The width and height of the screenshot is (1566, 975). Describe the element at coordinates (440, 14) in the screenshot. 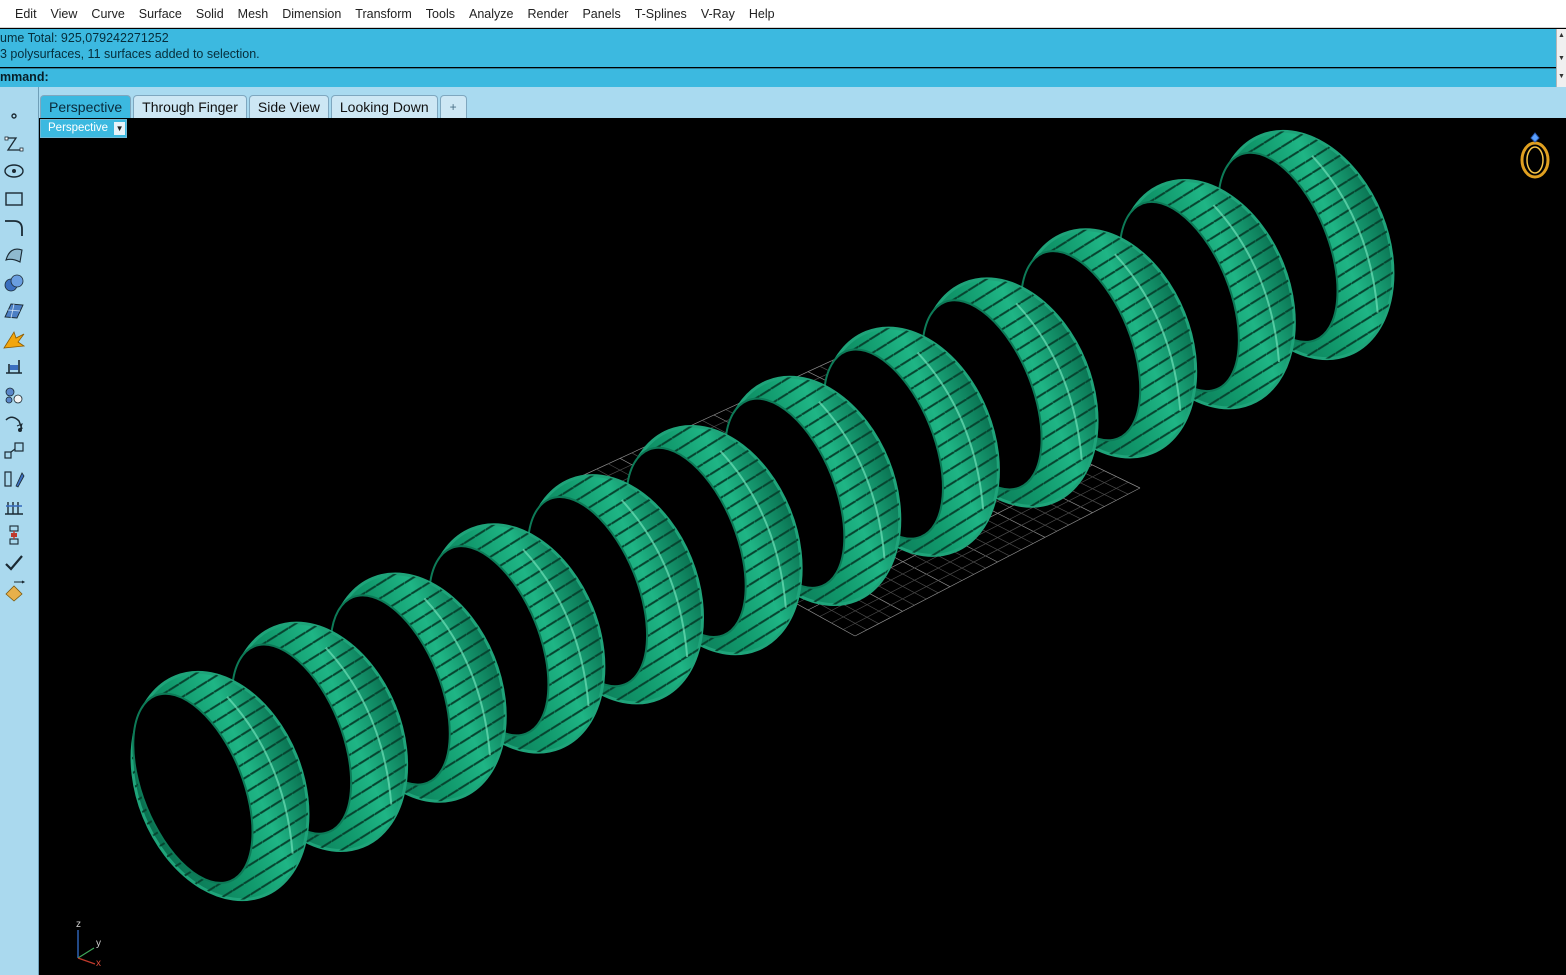

I see `menu-tools: Tools` at that location.